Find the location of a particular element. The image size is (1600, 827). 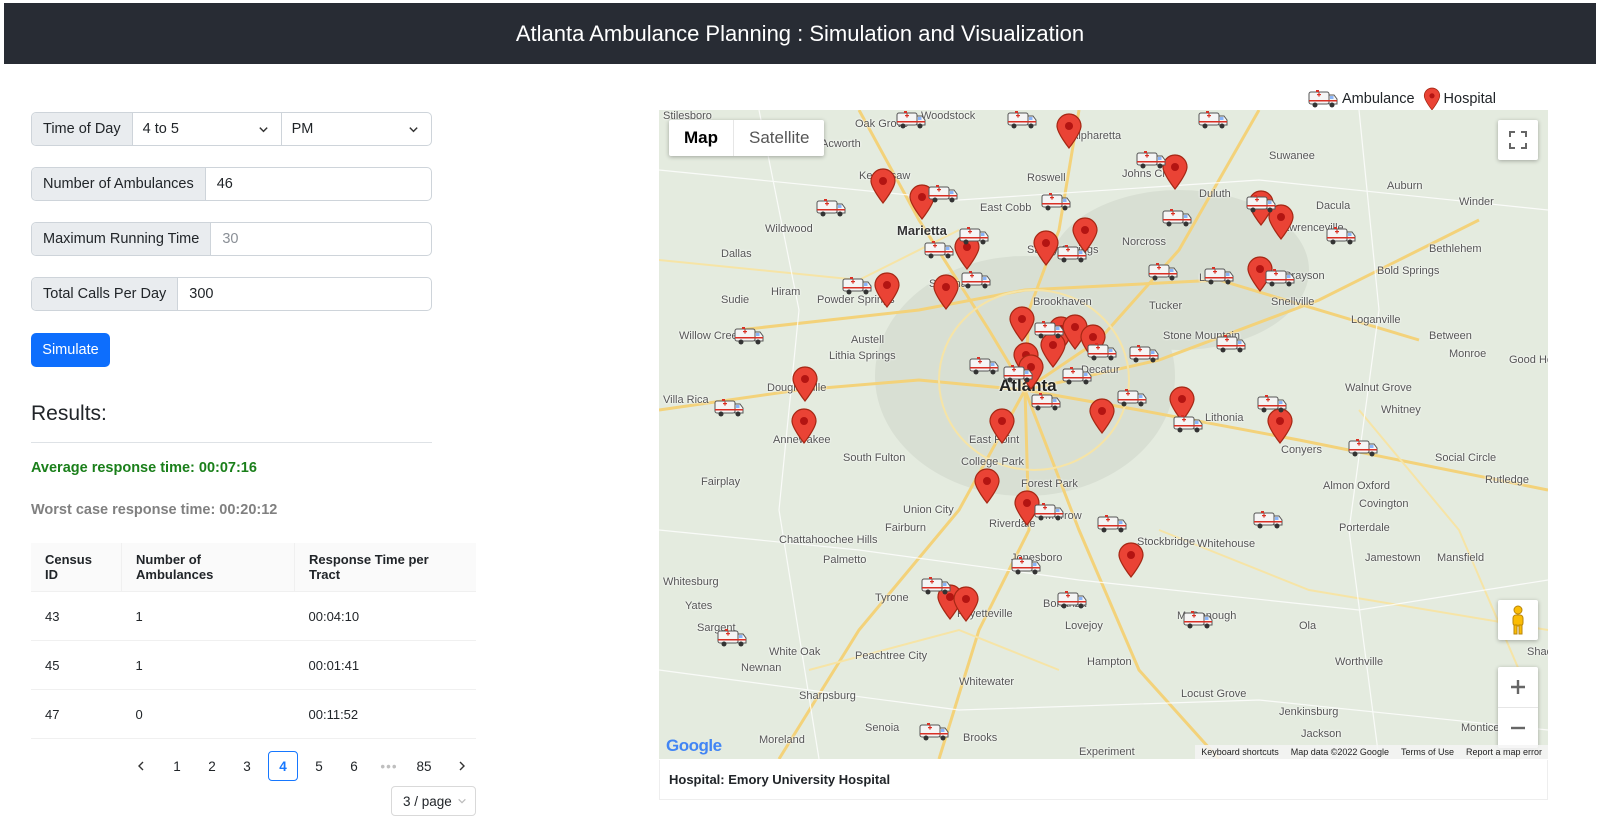

map-place-label: Porterdale is located at coordinates (1364, 528).